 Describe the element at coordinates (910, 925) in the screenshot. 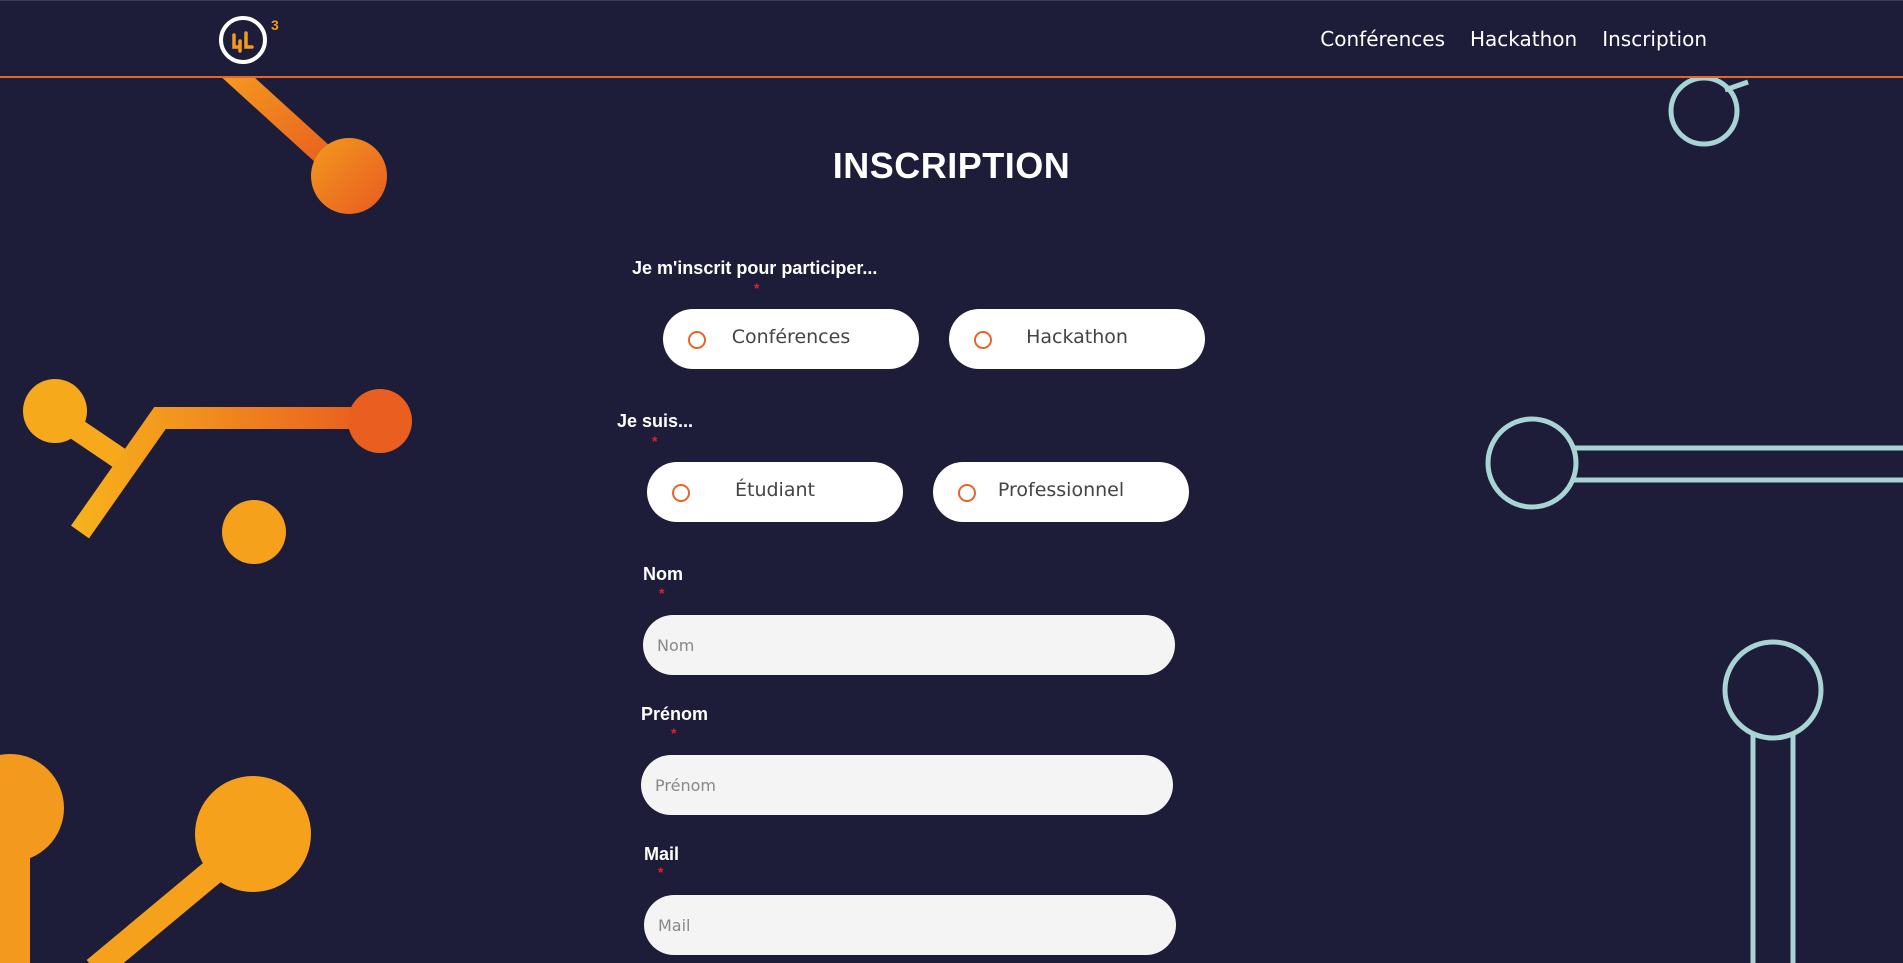

I see `mail-input` at that location.